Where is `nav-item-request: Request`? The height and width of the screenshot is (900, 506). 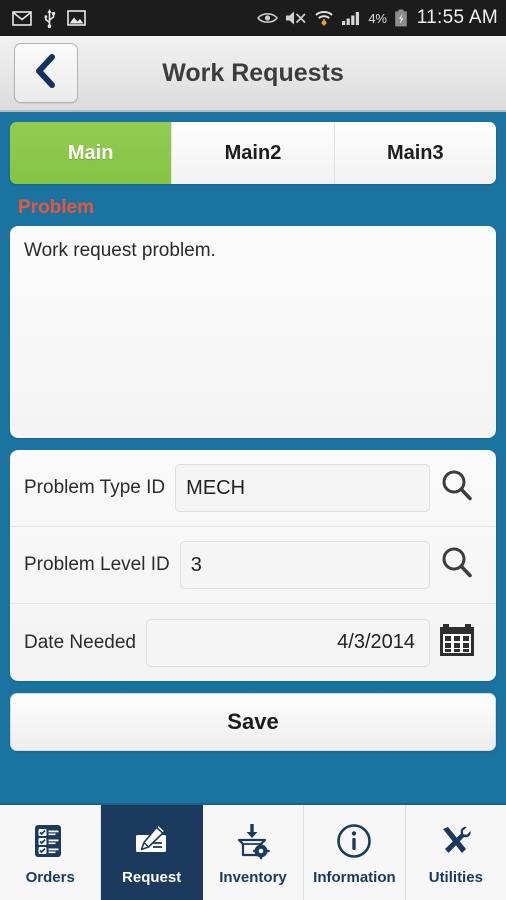 nav-item-request: Request is located at coordinates (152, 852).